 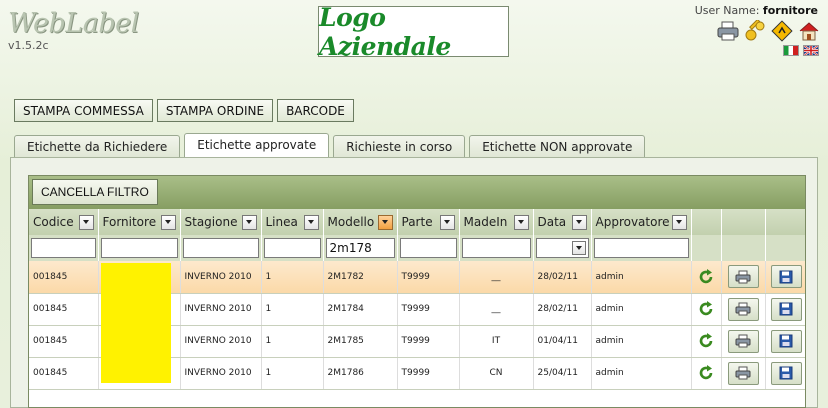 What do you see at coordinates (257, 145) in the screenshot?
I see `tab-etichette-approvate: Etichette approvate` at bounding box center [257, 145].